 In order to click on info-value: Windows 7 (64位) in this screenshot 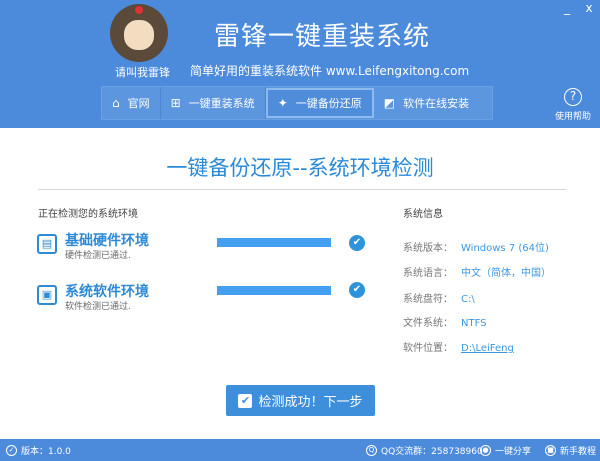, I will do `click(505, 248)`.